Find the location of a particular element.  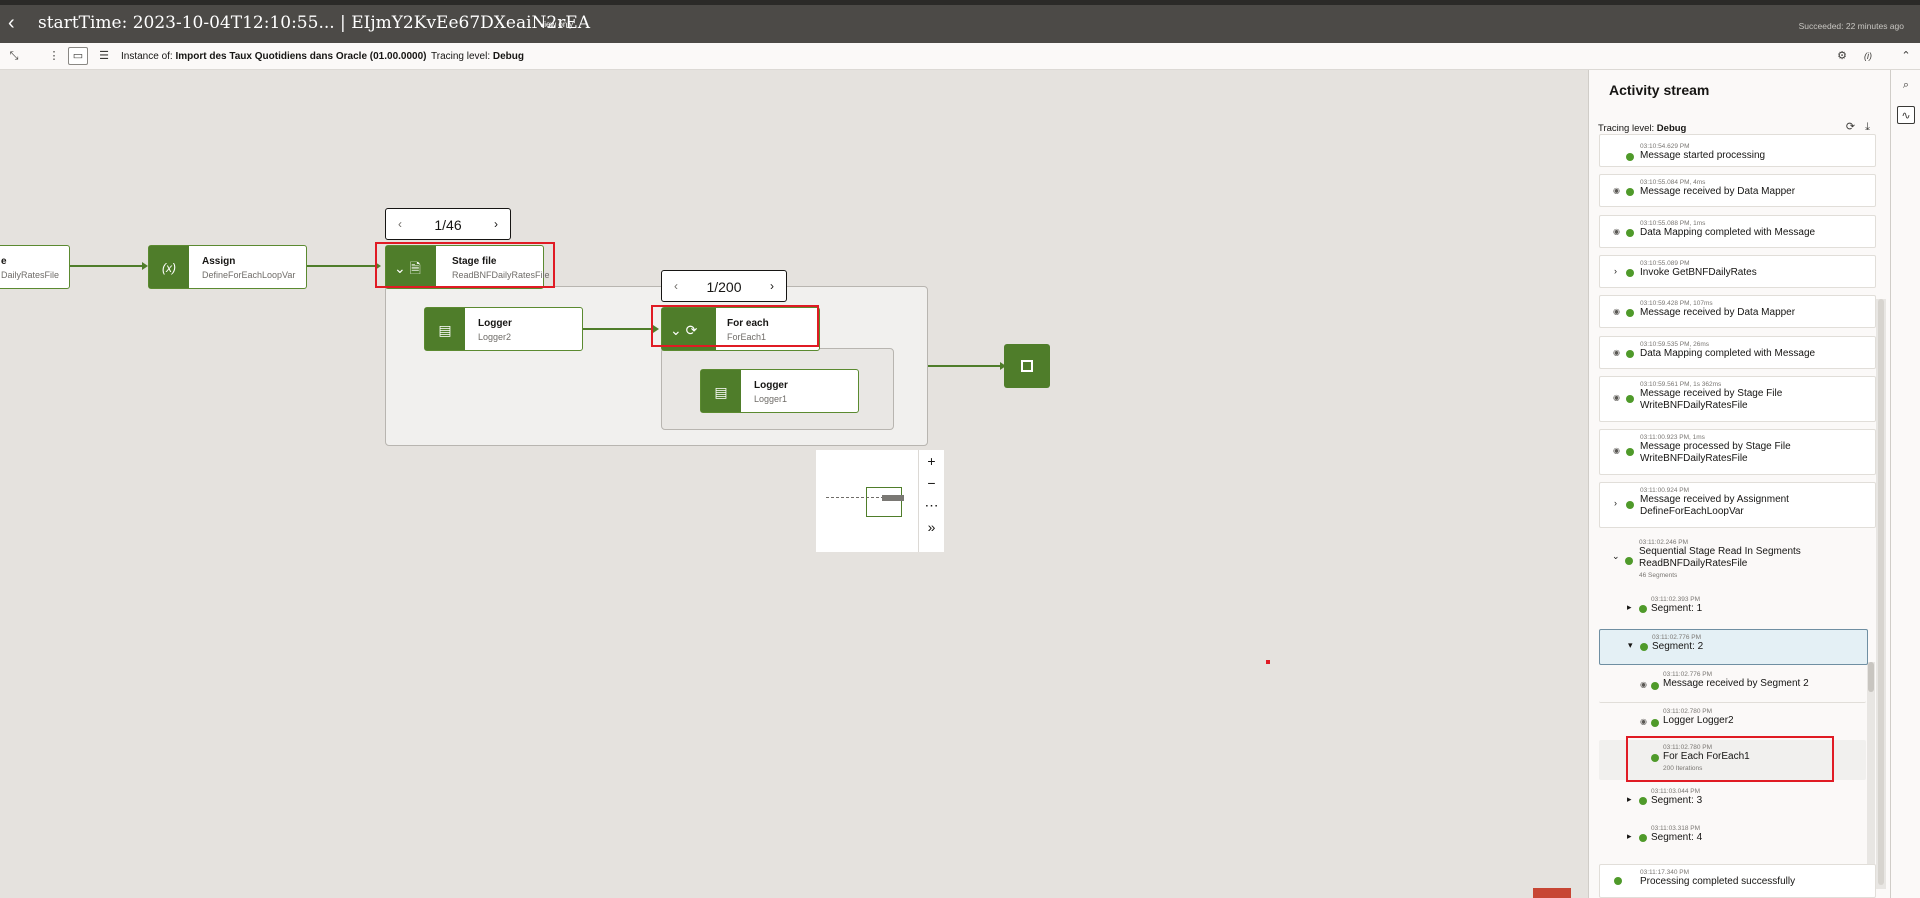

item-timestamp: 03:11:03.318 PM is located at coordinates (1676, 828).